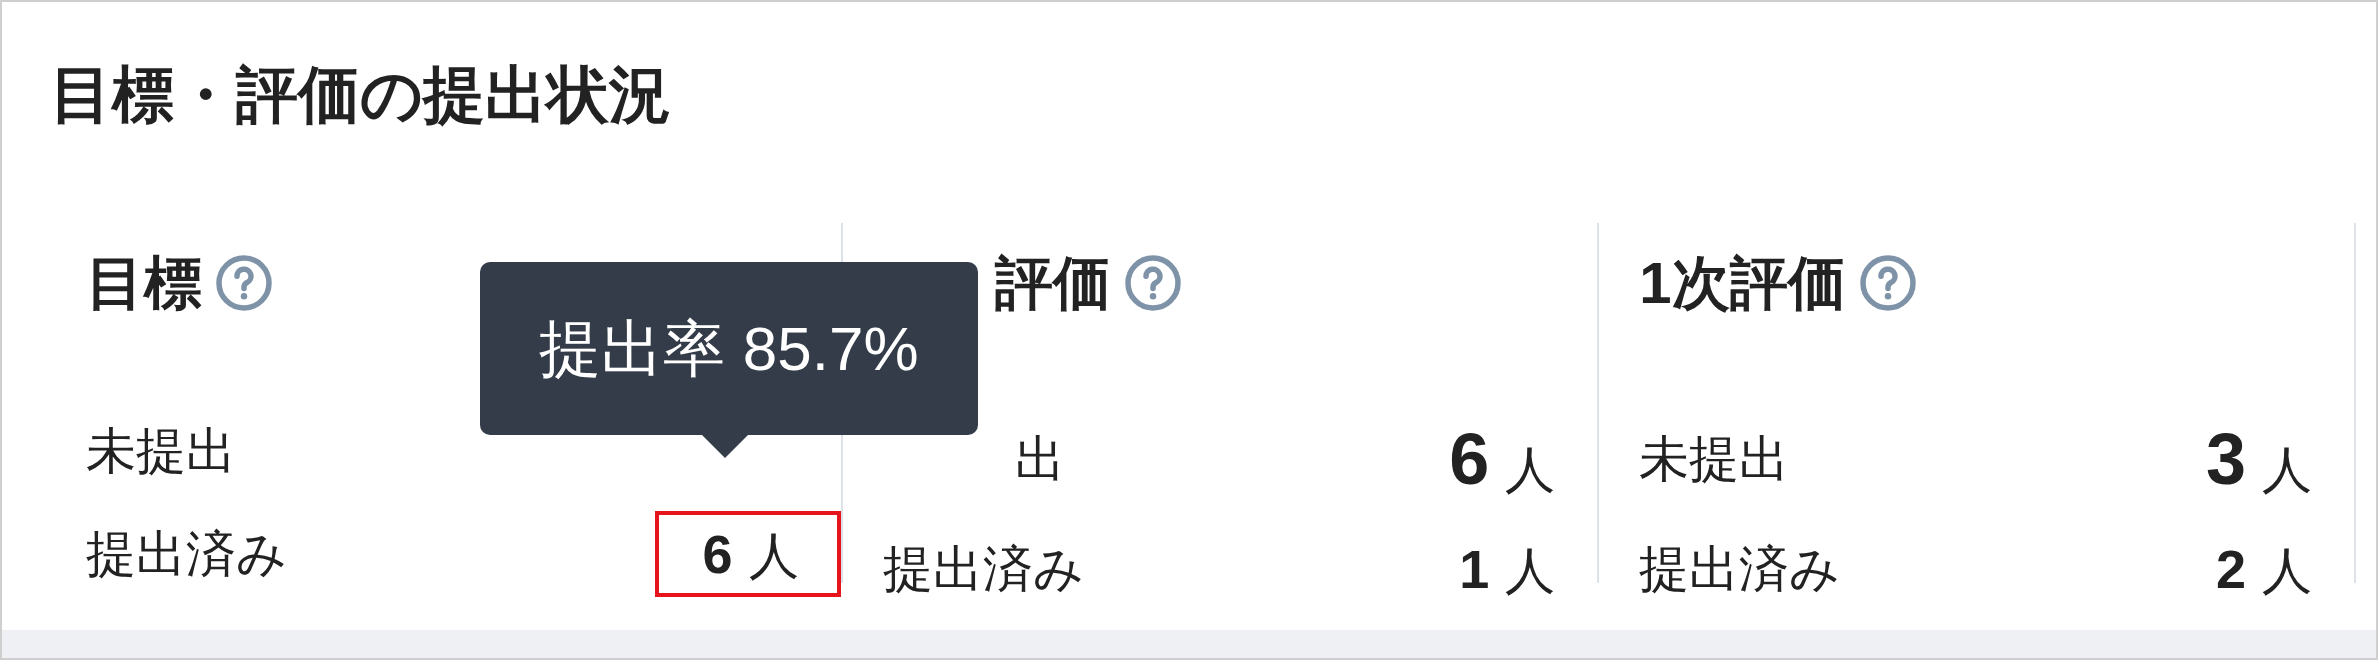  I want to click on status-label: 出, so click(1039, 459).